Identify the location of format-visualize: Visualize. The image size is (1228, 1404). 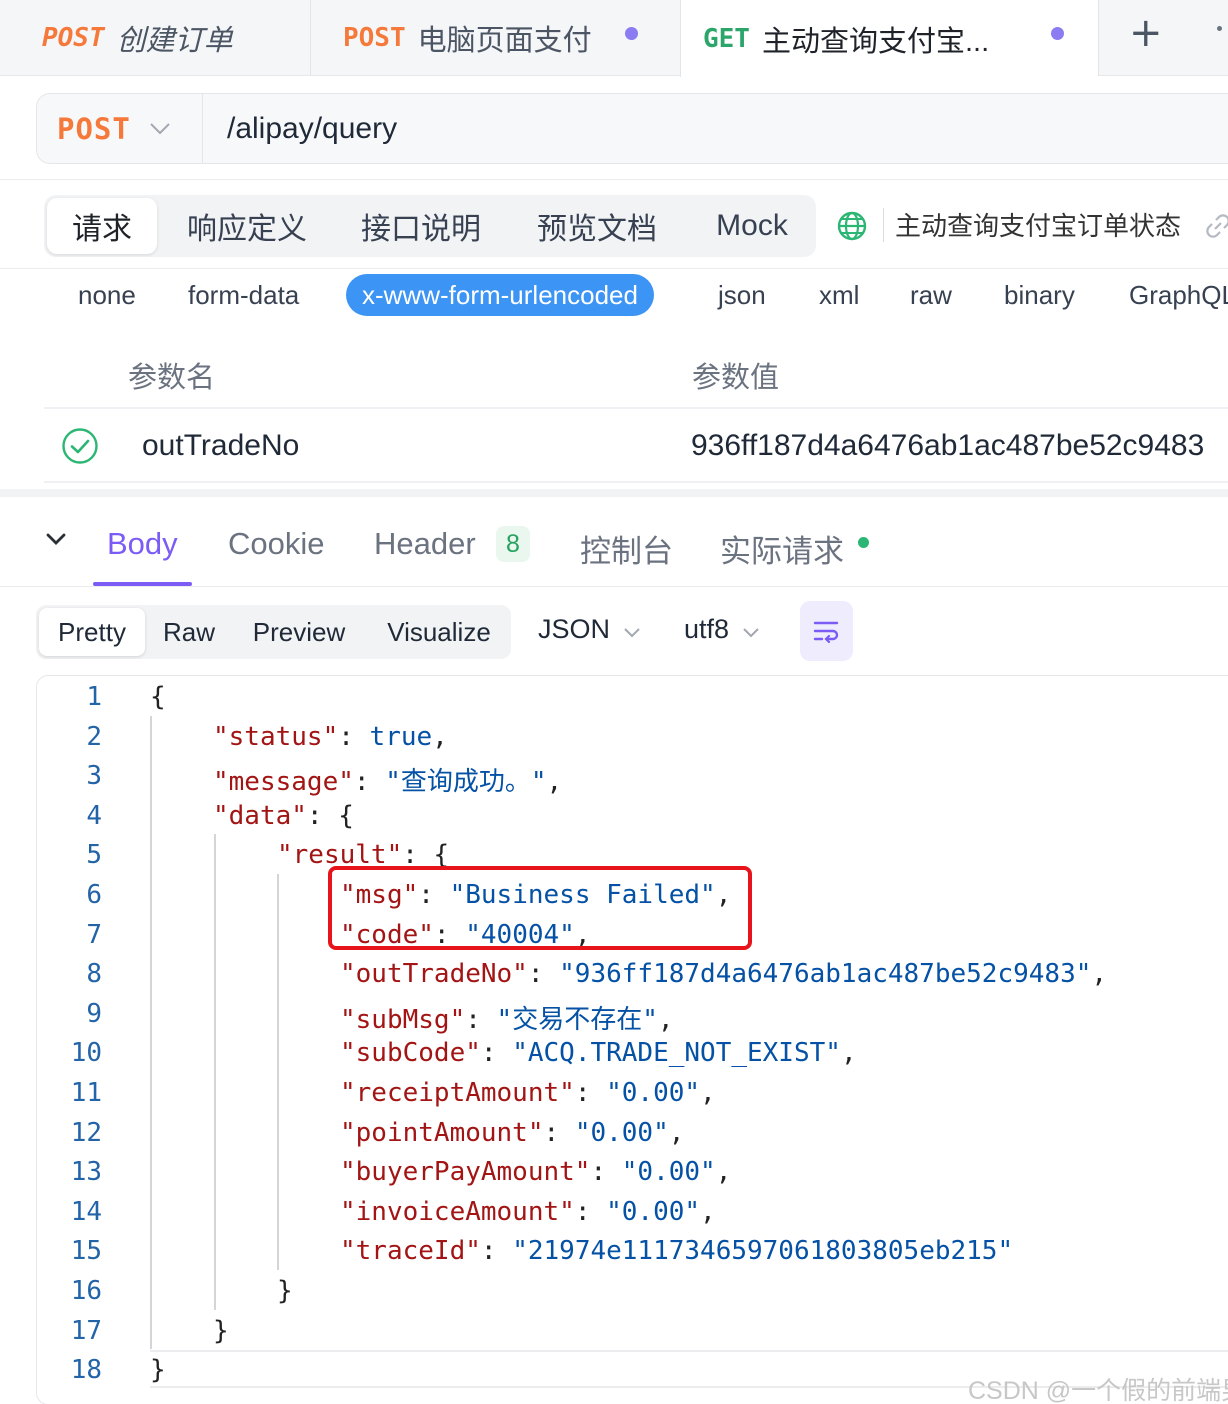
(439, 632).